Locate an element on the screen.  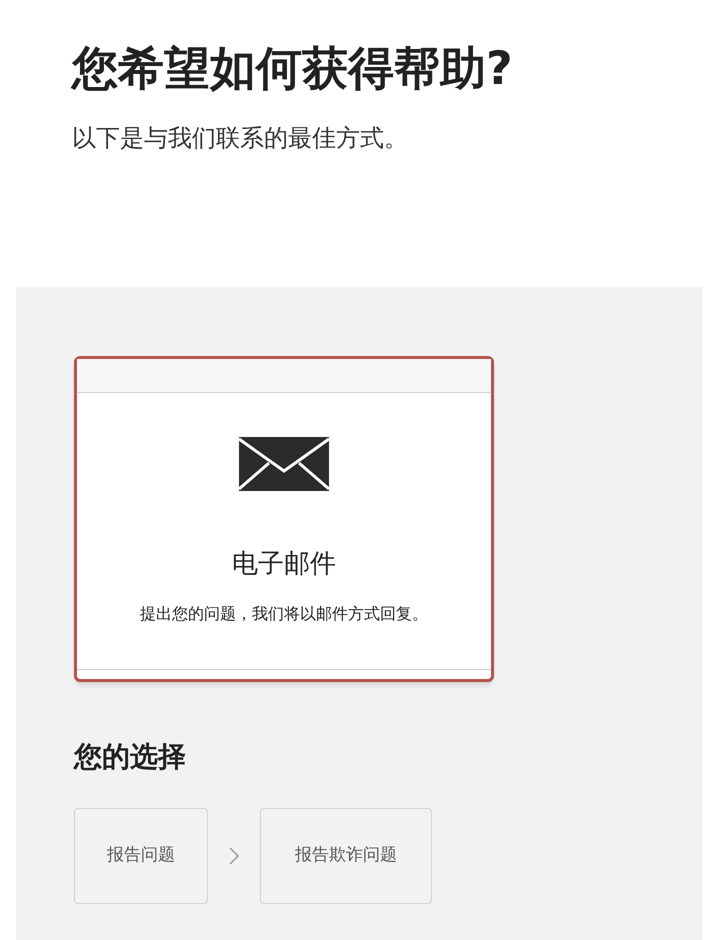
chevron-right-icon is located at coordinates (234, 856).